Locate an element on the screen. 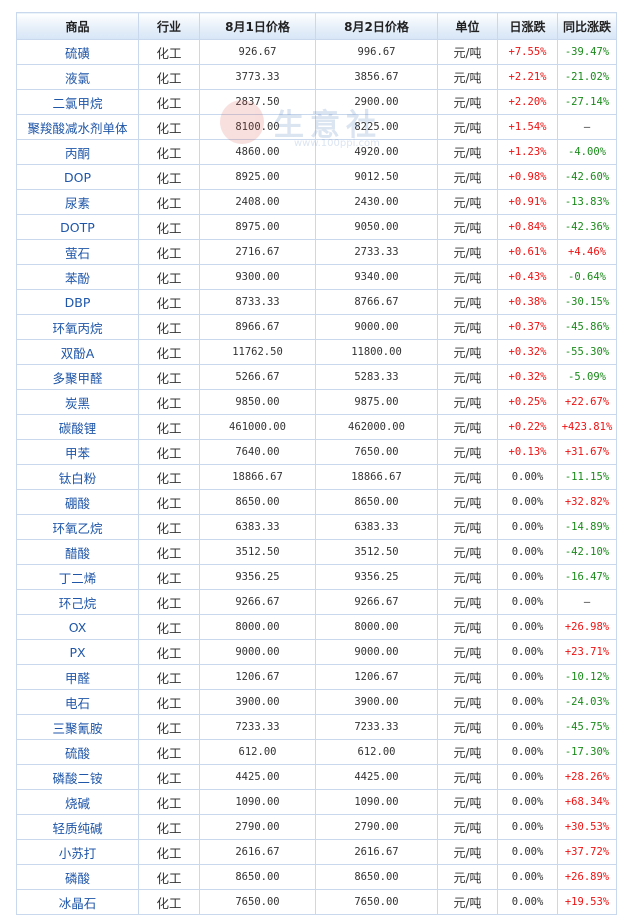  price-aug2-cell: 9012.50 is located at coordinates (376, 177).